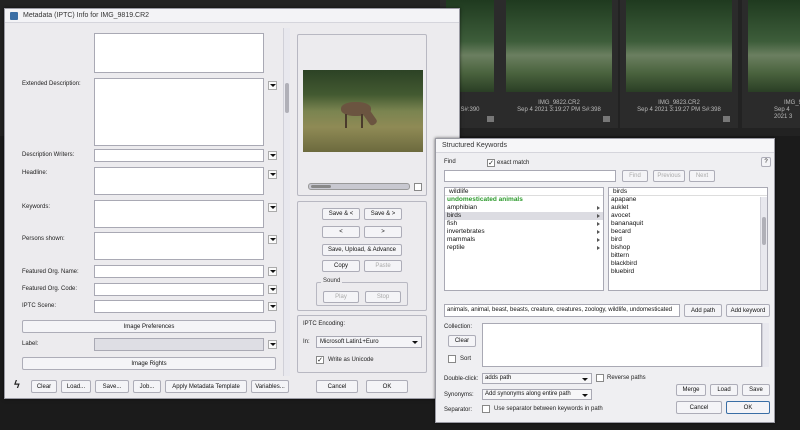 The width and height of the screenshot is (800, 430). I want to click on description-writers-dropdown, so click(272, 155).